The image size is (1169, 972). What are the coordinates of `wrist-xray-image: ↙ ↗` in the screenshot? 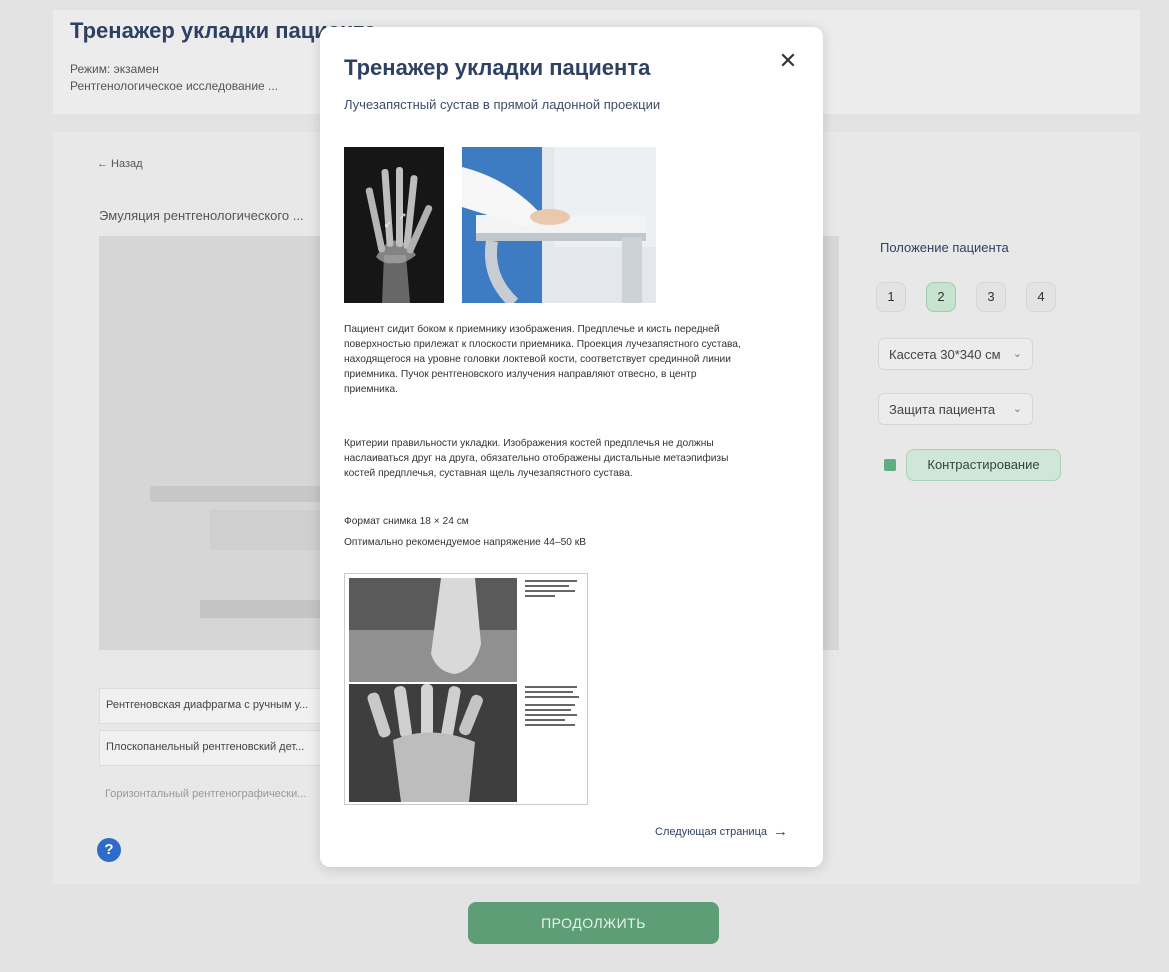 It's located at (394, 225).